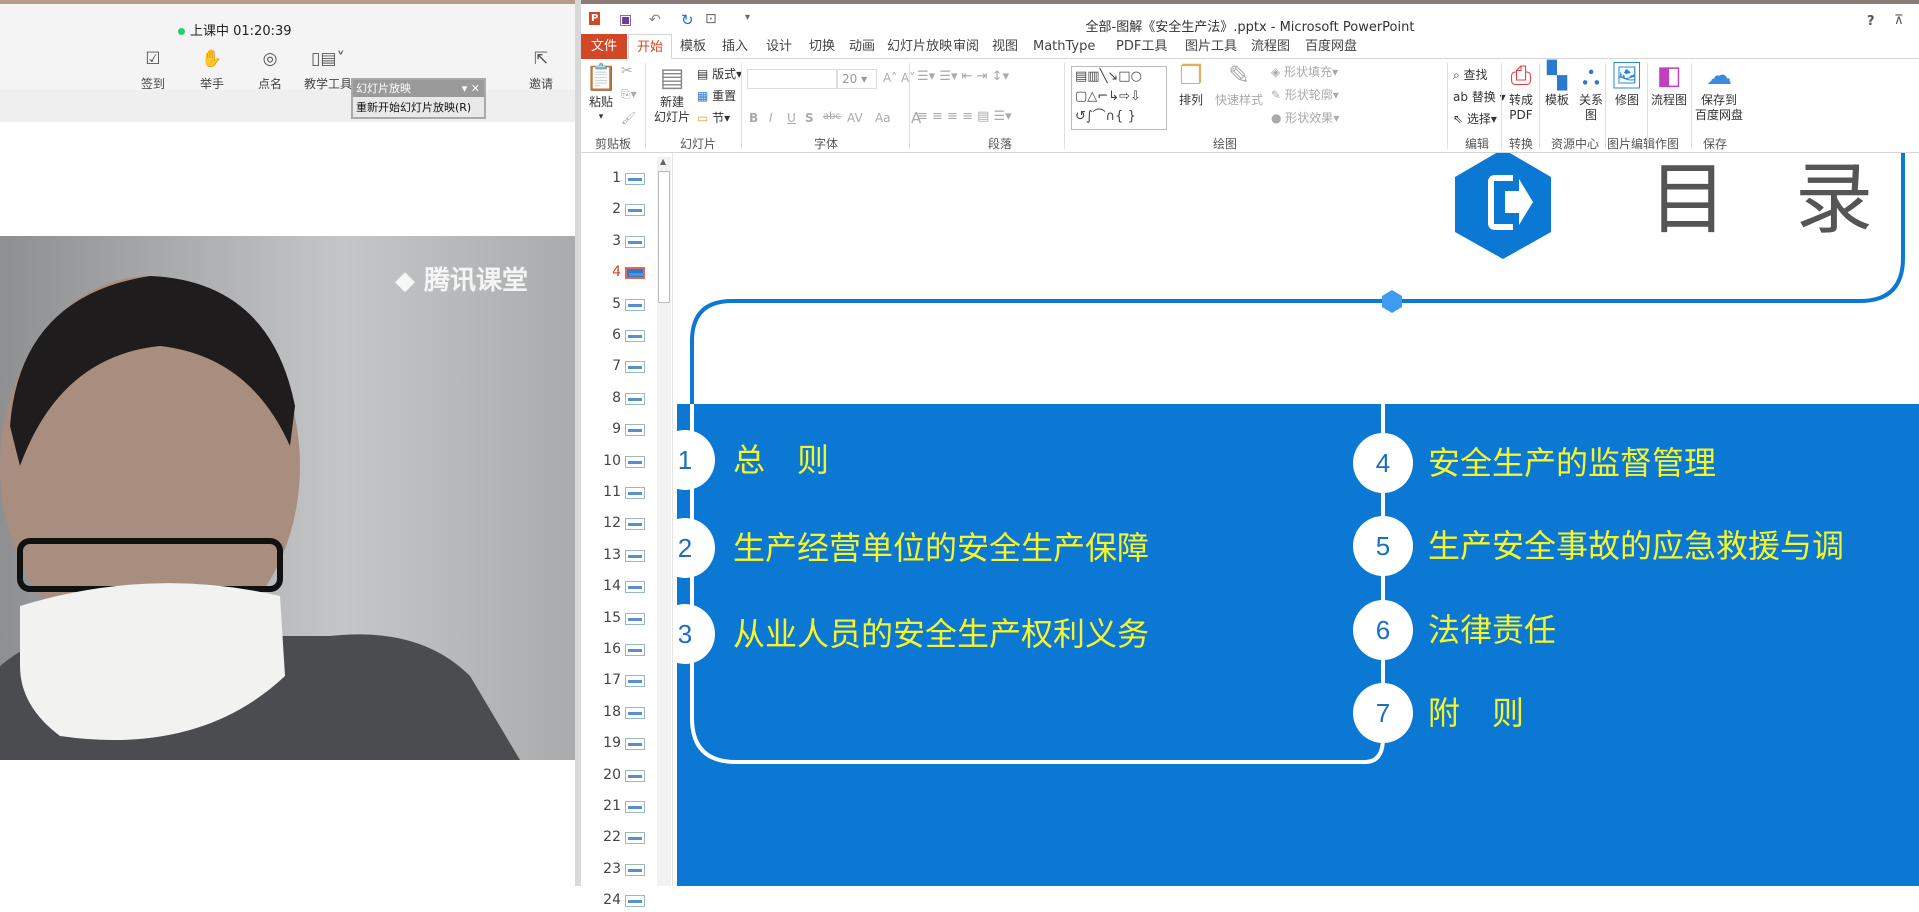 This screenshot has width=1919, height=912. I want to click on slide-number: 18, so click(612, 711).